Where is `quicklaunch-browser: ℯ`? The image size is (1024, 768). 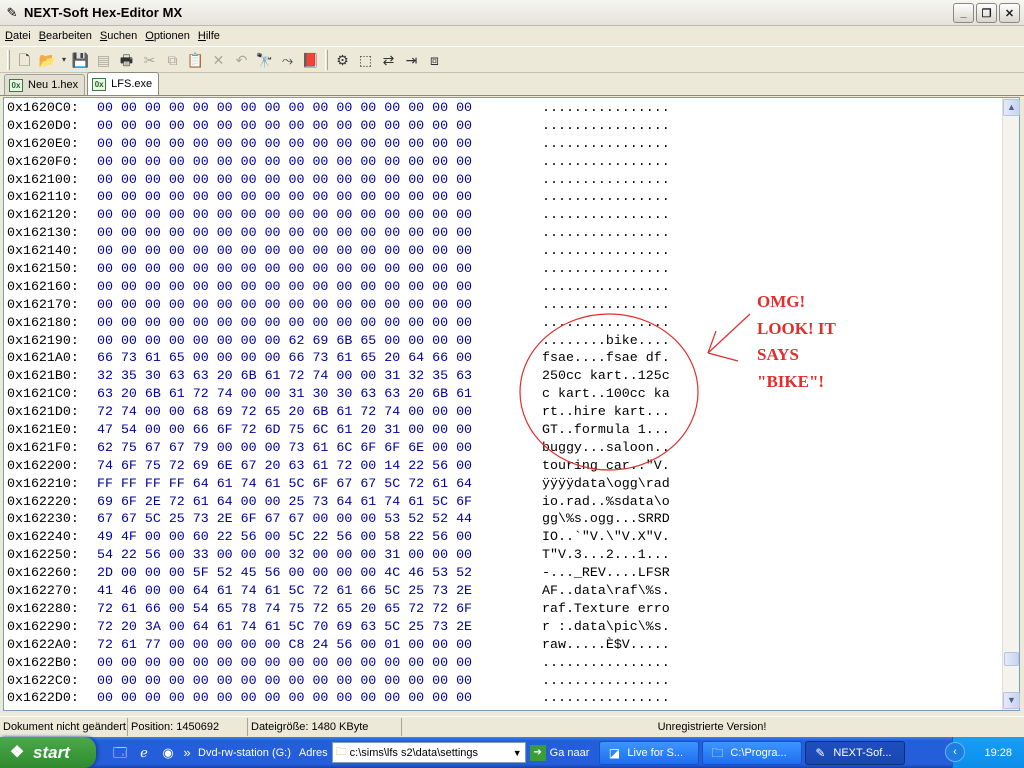
quicklaunch-browser: ℯ is located at coordinates (144, 753).